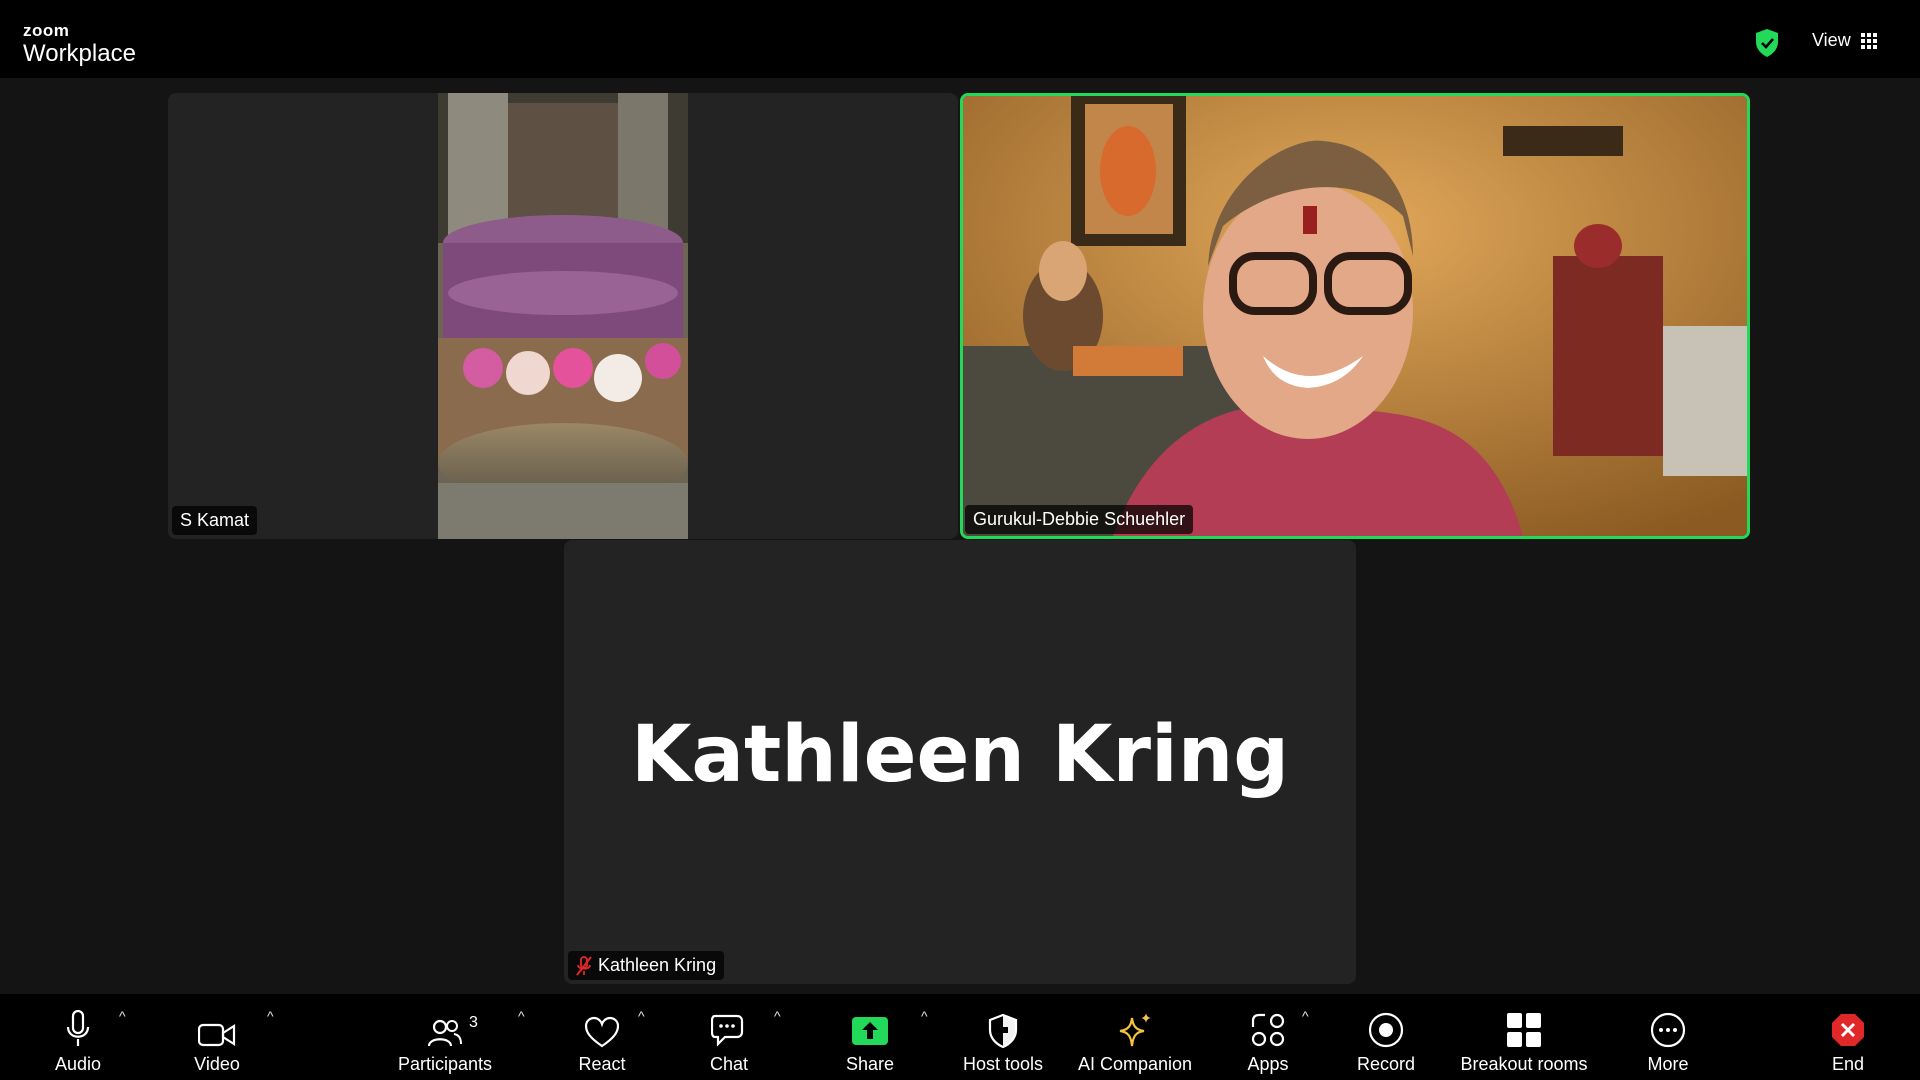  Describe the element at coordinates (1668, 1030) in the screenshot. I see `more-options-icon` at that location.